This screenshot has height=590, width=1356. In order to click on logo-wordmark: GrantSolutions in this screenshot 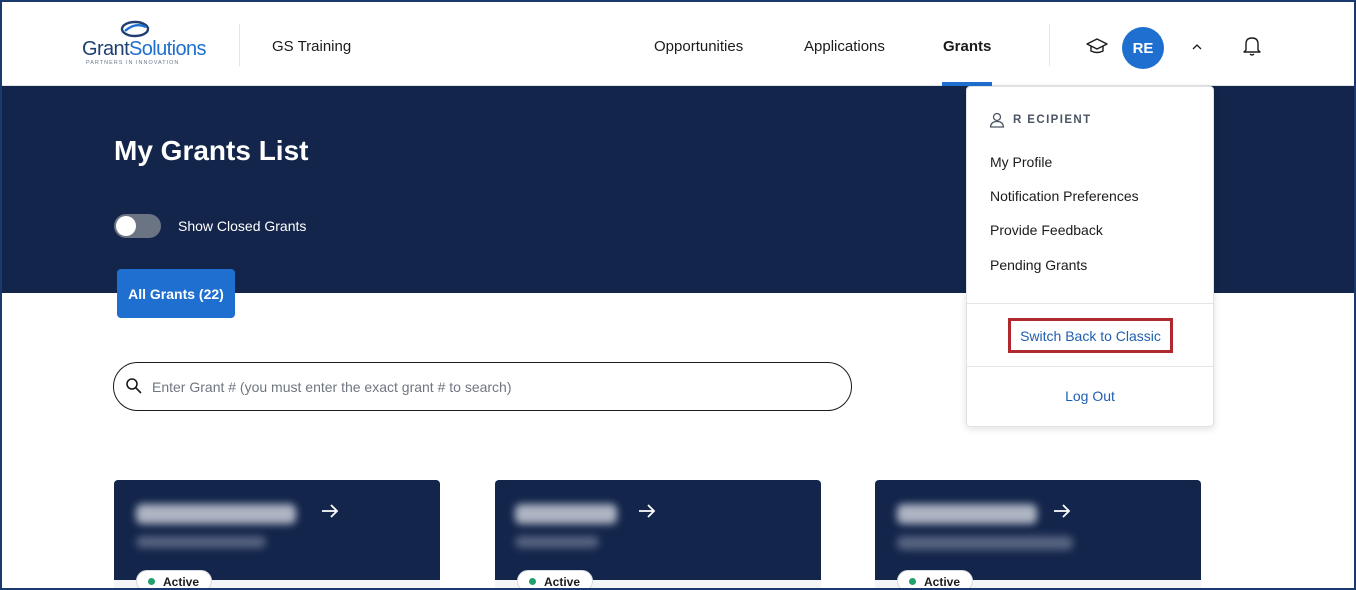, I will do `click(144, 49)`.